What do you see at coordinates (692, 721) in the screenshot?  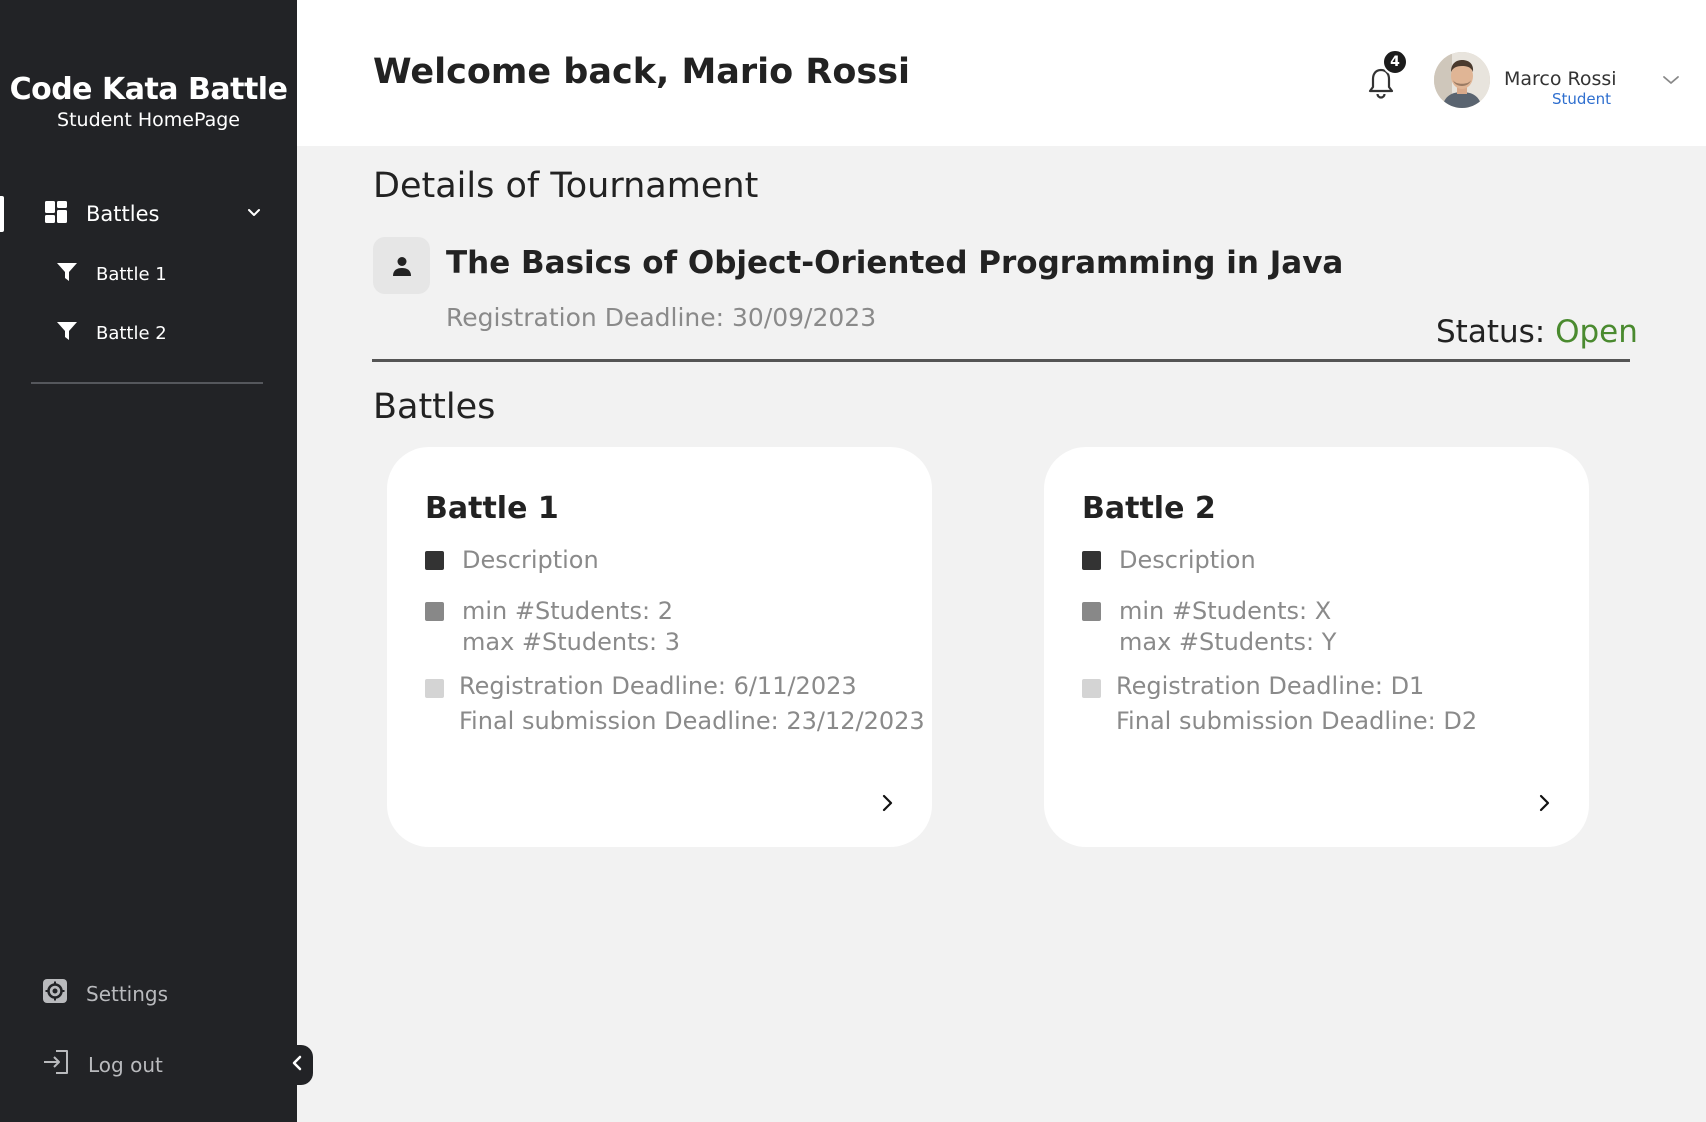 I see `battle-final-deadline: Final submission Deadline: 23/12/2023` at bounding box center [692, 721].